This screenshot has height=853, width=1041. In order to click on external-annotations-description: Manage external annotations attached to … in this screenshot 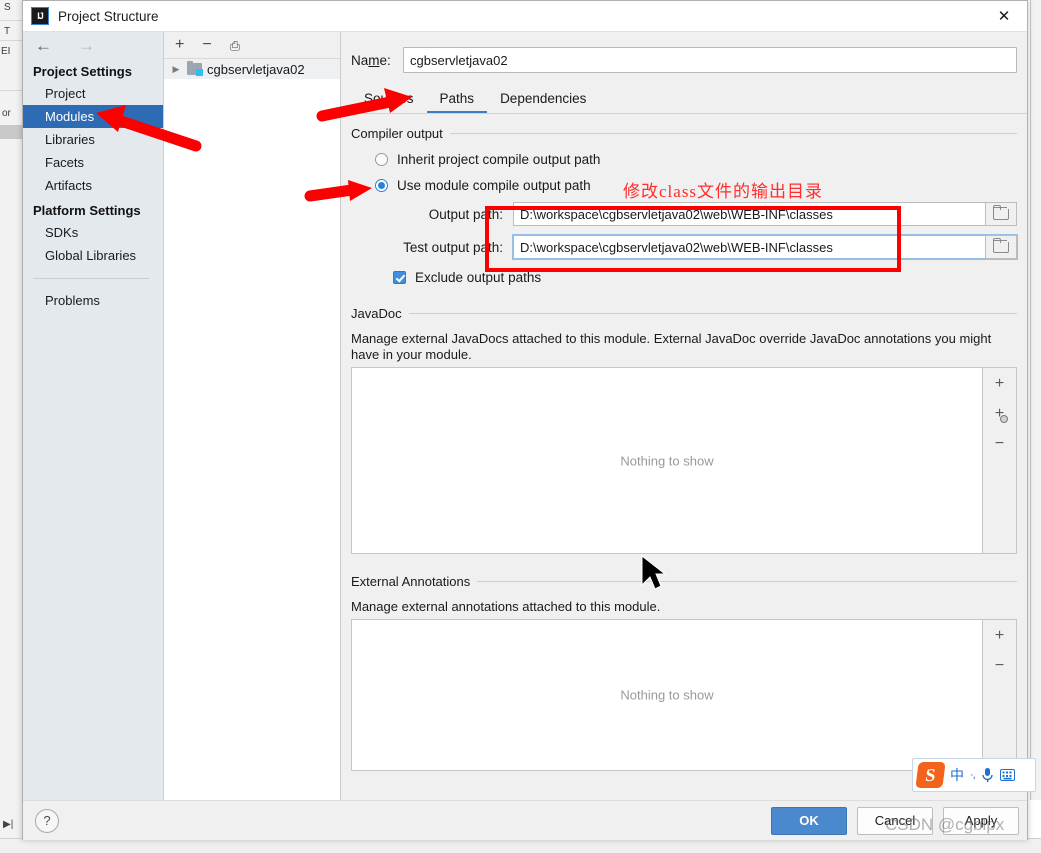, I will do `click(506, 606)`.